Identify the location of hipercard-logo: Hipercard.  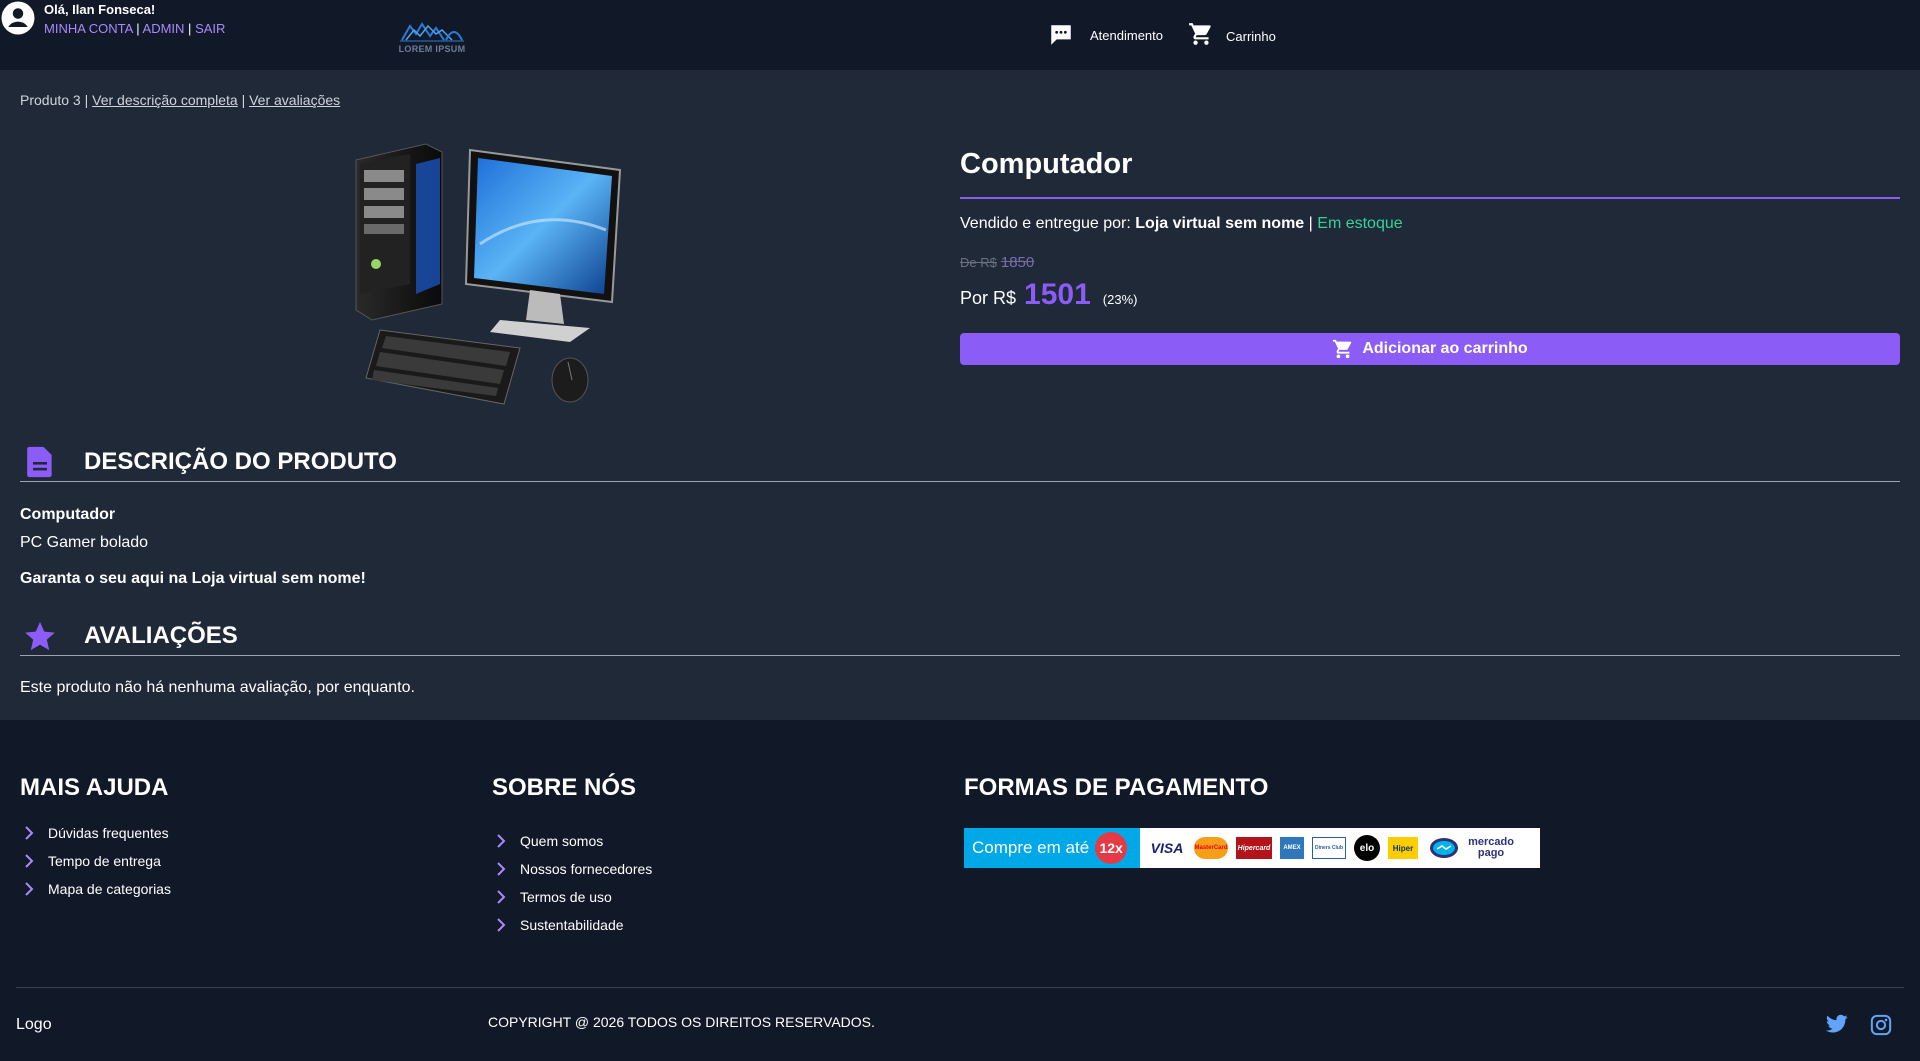
(1254, 848).